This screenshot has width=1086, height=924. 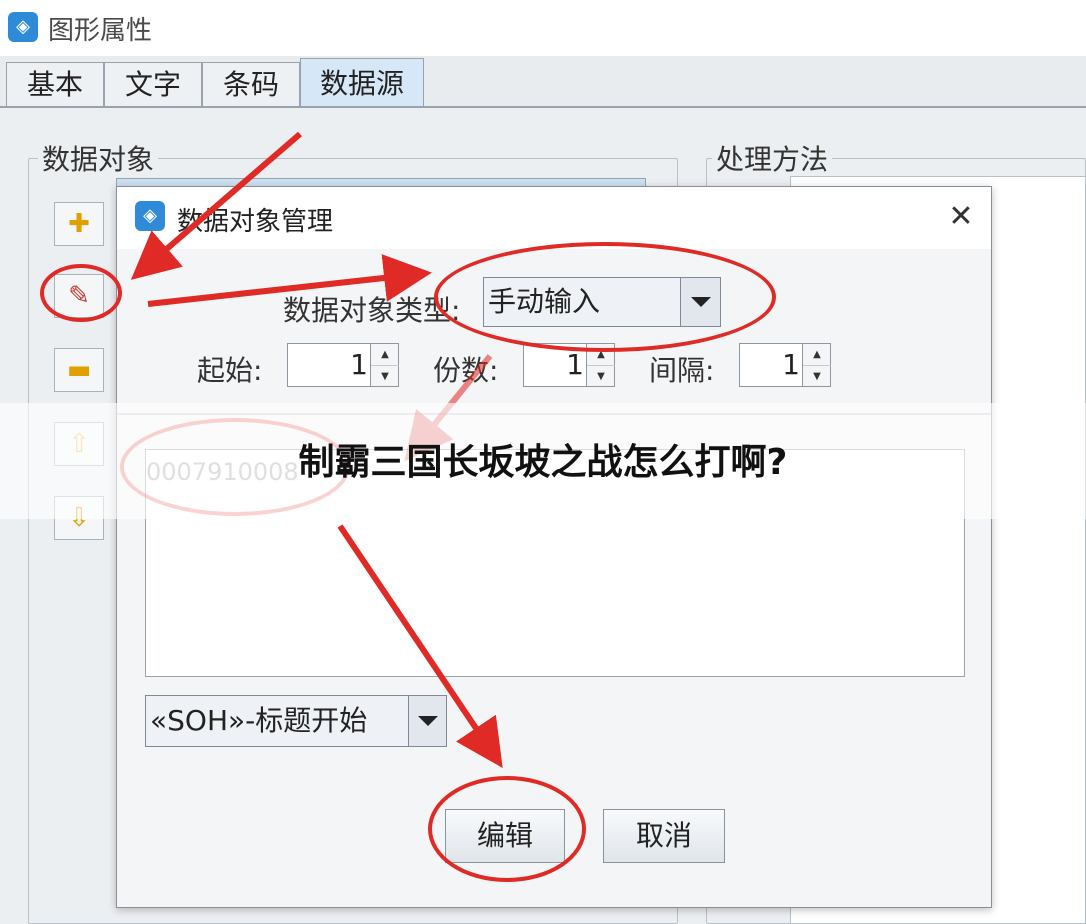 What do you see at coordinates (543, 462) in the screenshot?
I see `banner-caption: 制霸三国长坂坡之战怎么打啊?` at bounding box center [543, 462].